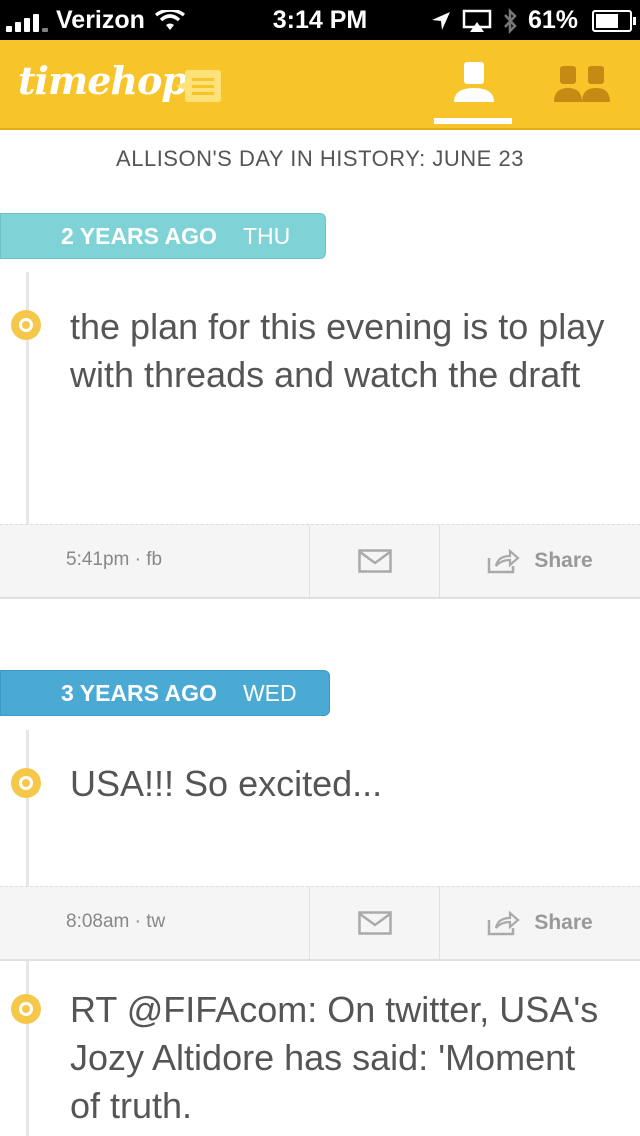 This screenshot has height=1136, width=640. What do you see at coordinates (266, 235) in the screenshot?
I see `weekday-label: THU` at bounding box center [266, 235].